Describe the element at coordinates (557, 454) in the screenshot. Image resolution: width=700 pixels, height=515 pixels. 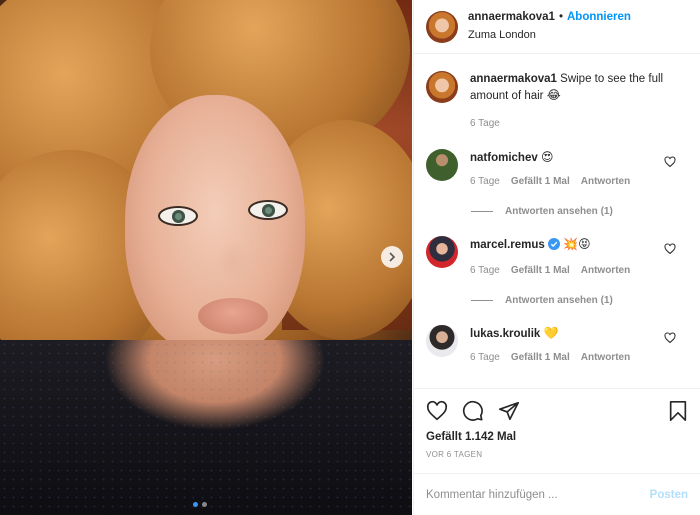
I see `post-time: VOR 6 TAGEN` at that location.